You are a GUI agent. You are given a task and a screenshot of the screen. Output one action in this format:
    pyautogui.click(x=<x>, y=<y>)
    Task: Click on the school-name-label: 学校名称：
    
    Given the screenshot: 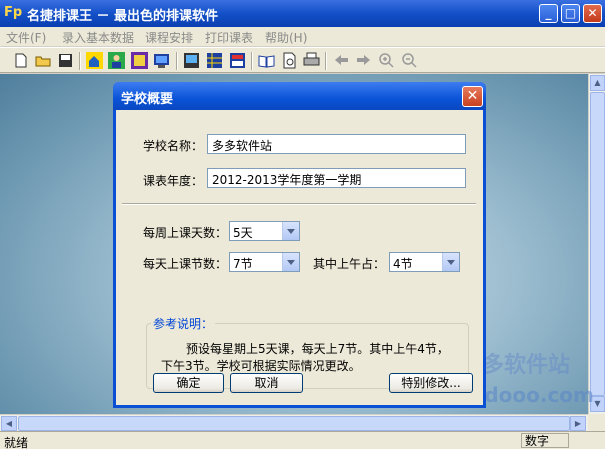 What is the action you would take?
    pyautogui.click(x=173, y=146)
    